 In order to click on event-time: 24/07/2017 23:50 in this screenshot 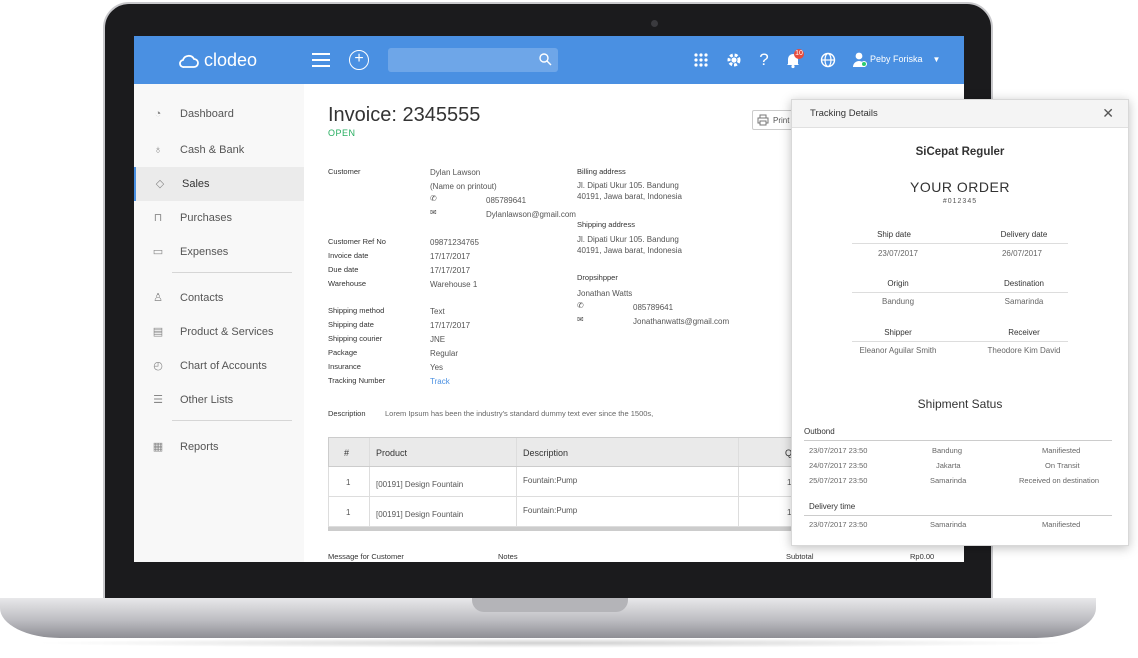, I will do `click(838, 465)`.